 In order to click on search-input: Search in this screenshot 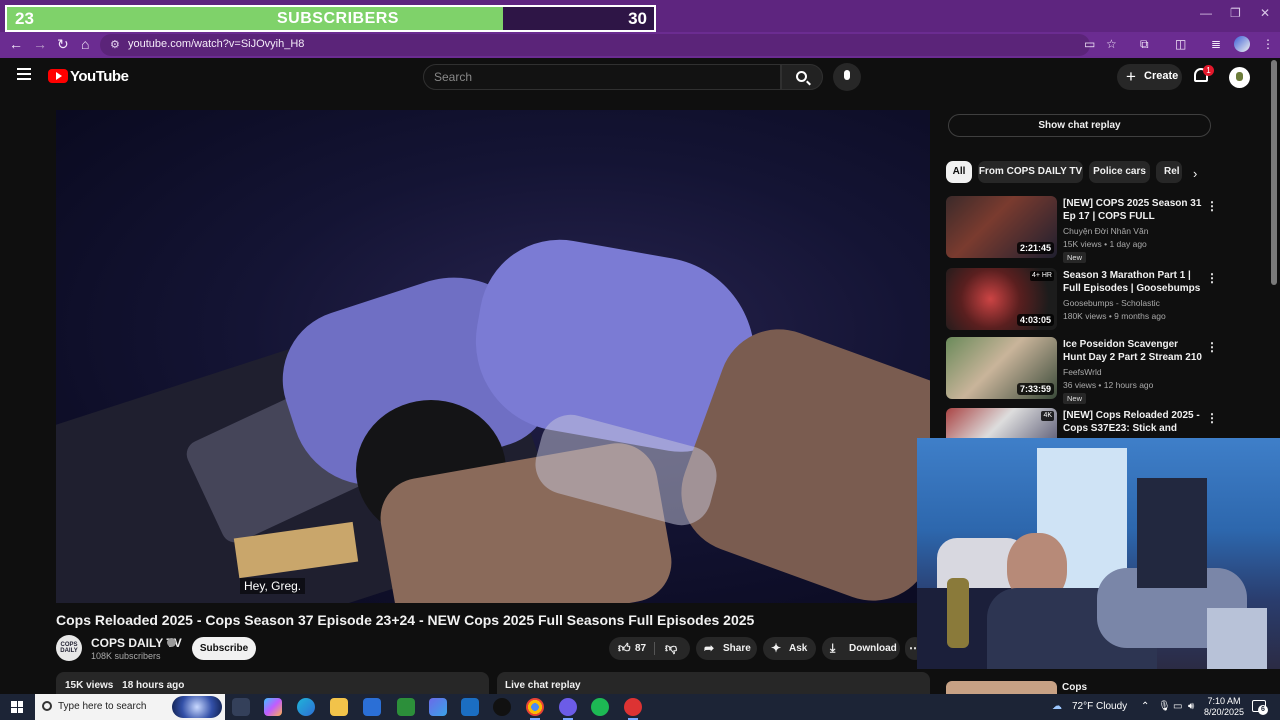, I will do `click(602, 77)`.